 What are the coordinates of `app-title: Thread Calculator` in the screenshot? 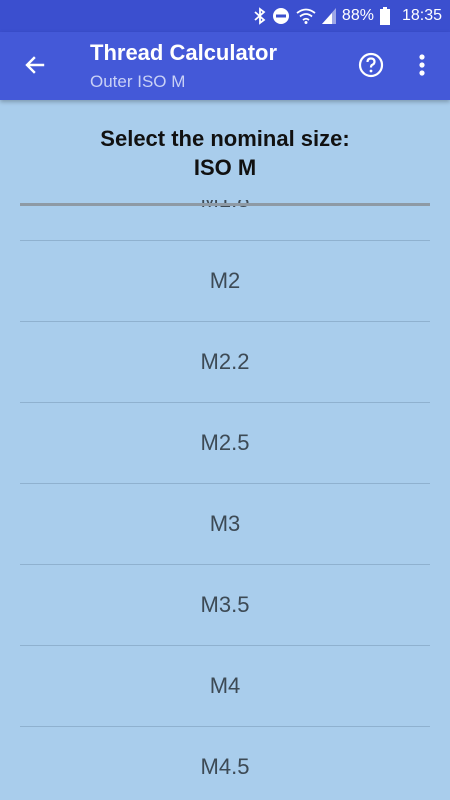 It's located at (184, 52).